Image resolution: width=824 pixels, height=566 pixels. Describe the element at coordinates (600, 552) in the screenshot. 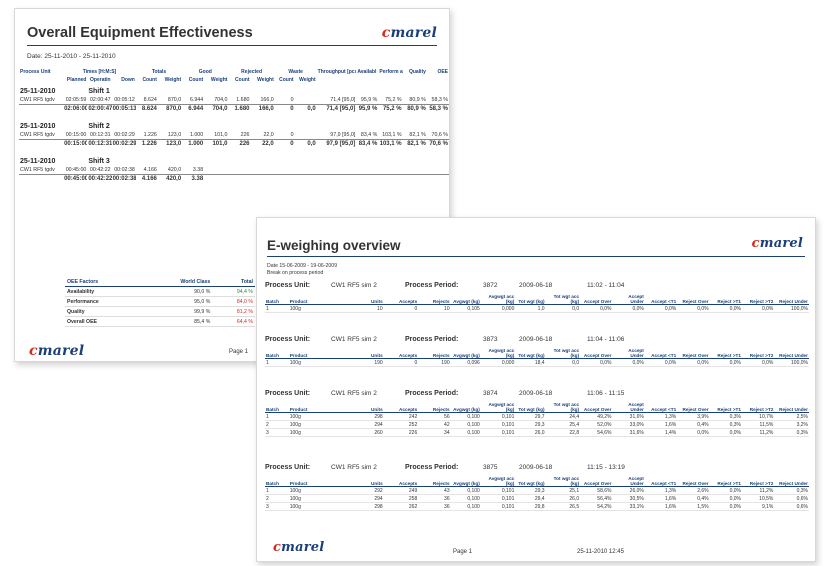

I see `print-timestamp: 25-11-2010 12:45` at that location.